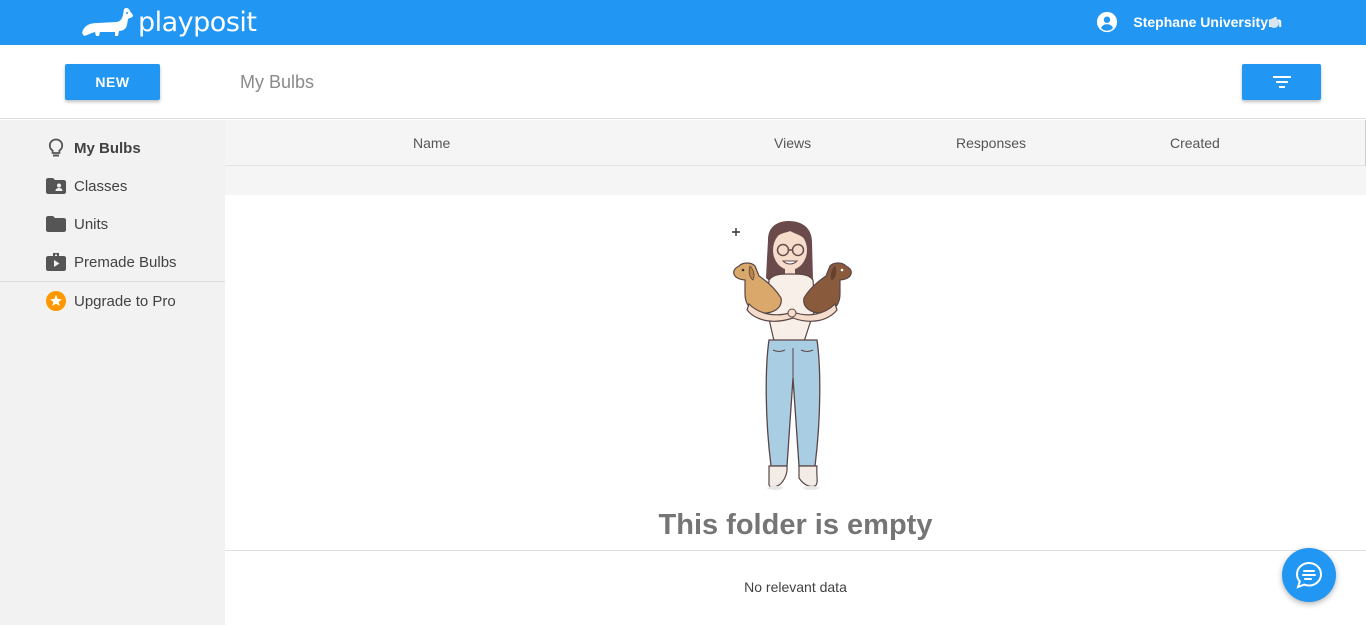  What do you see at coordinates (991, 143) in the screenshot?
I see `column-header-responses: Responses` at bounding box center [991, 143].